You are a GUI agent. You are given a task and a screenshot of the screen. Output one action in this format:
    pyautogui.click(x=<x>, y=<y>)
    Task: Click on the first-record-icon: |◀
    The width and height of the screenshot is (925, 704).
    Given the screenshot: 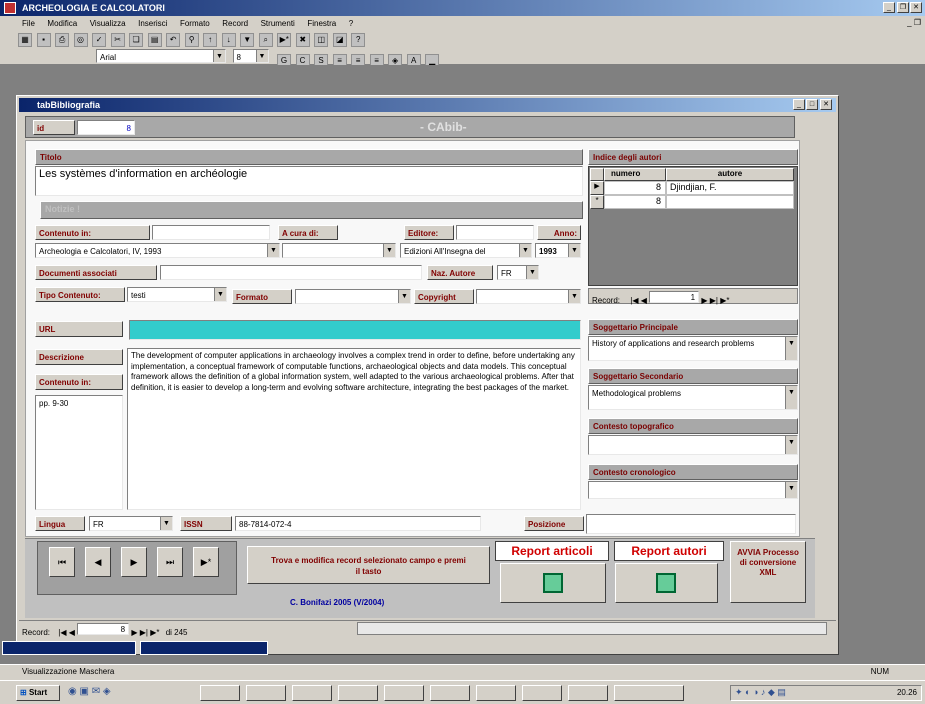 What is the action you would take?
    pyautogui.click(x=62, y=632)
    